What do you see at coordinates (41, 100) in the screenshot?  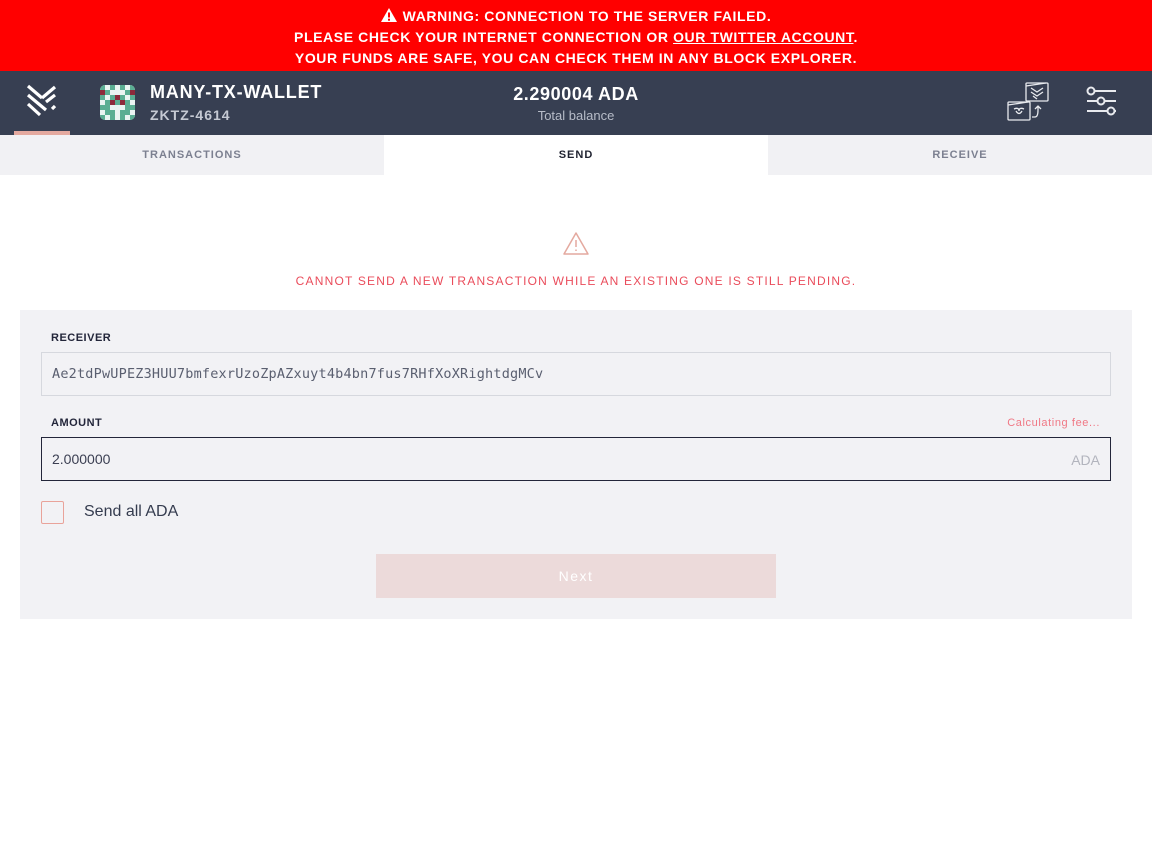 I see `daedalus-logo-icon` at bounding box center [41, 100].